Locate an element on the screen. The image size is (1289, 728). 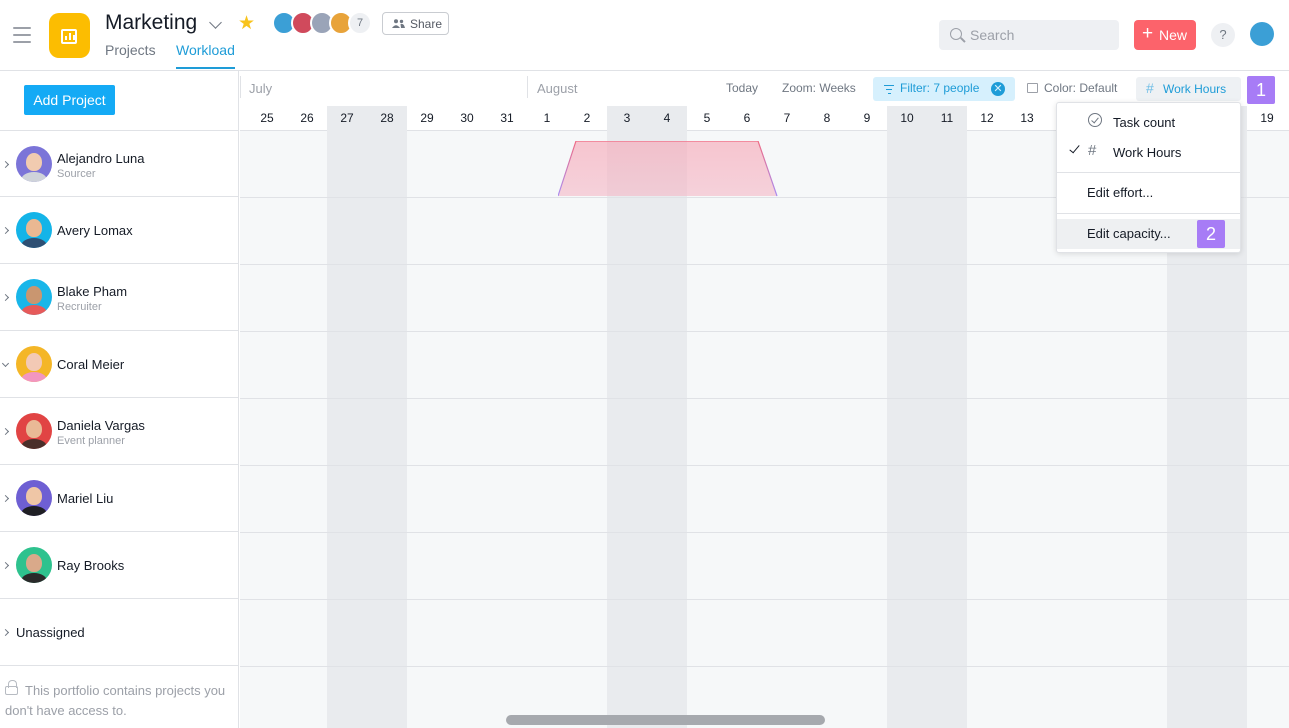
today-button: Today is located at coordinates (742, 88).